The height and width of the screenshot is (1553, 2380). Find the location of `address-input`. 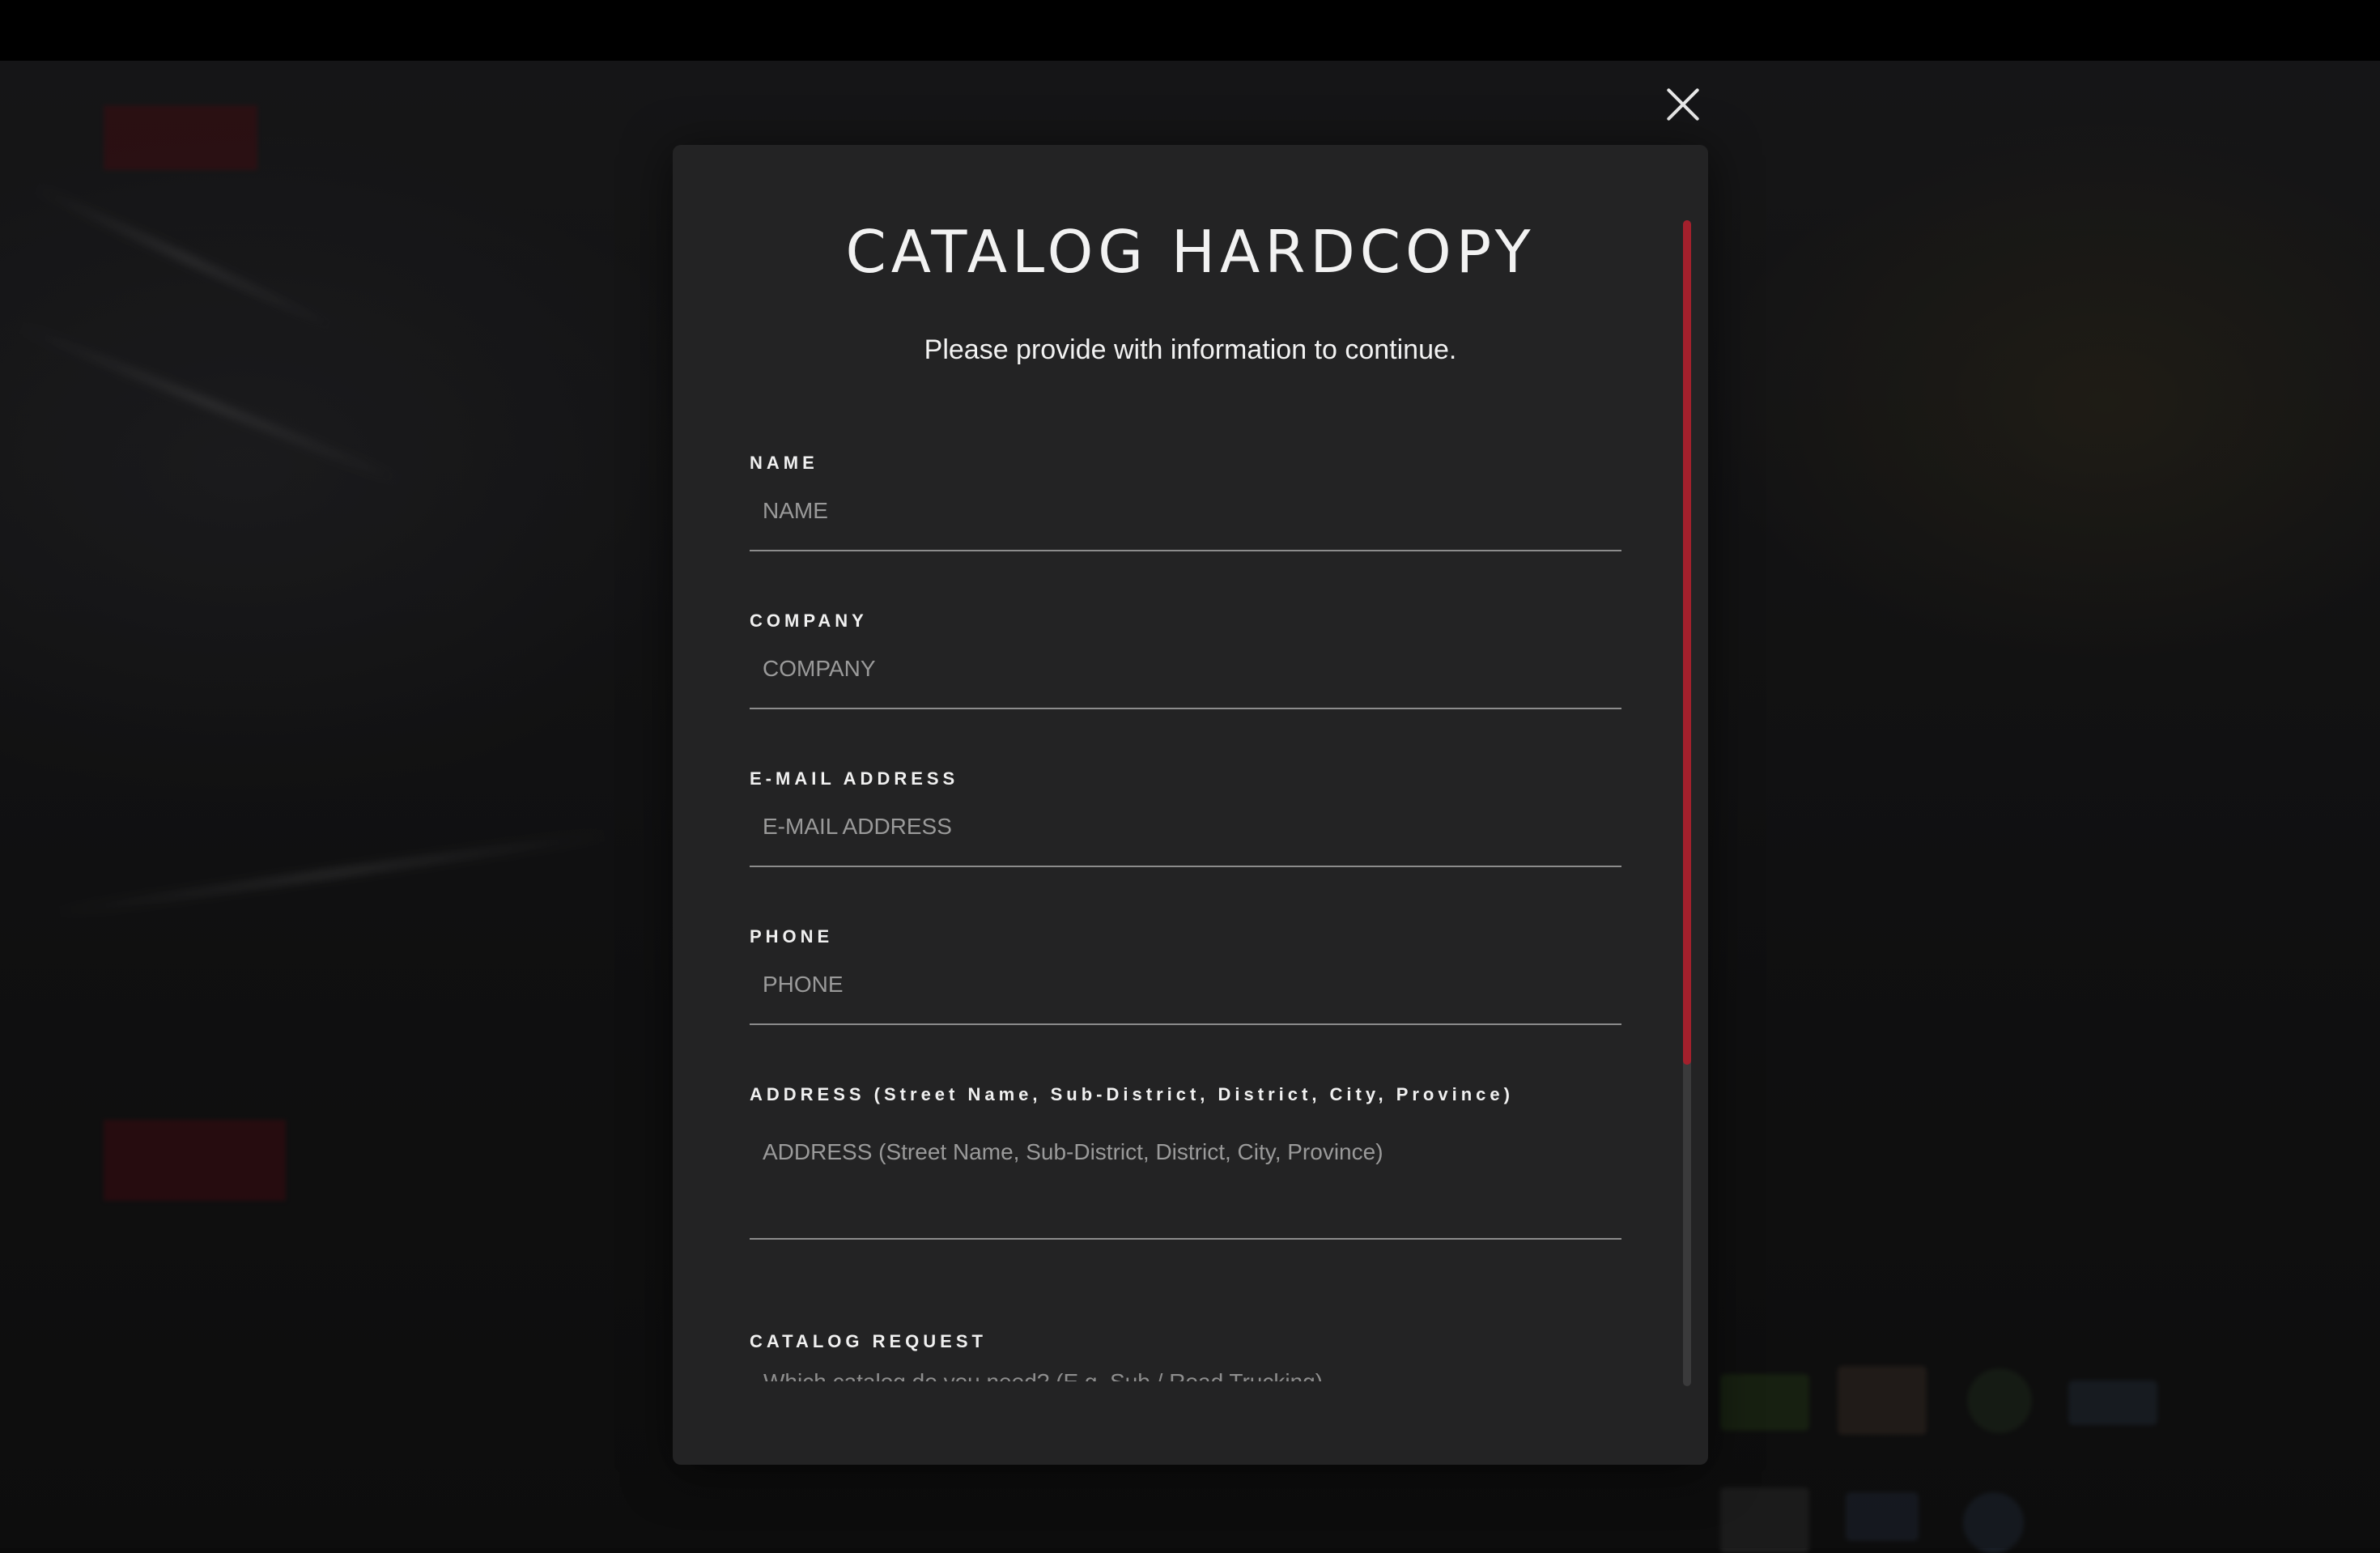

address-input is located at coordinates (1185, 1179).